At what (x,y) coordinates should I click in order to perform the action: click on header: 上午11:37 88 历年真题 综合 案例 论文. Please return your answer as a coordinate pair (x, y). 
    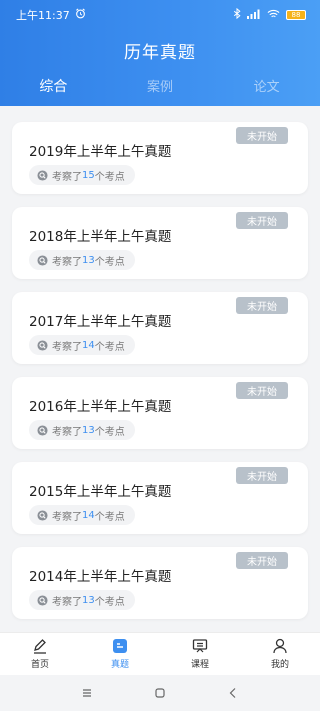
    Looking at the image, I should click on (160, 53).